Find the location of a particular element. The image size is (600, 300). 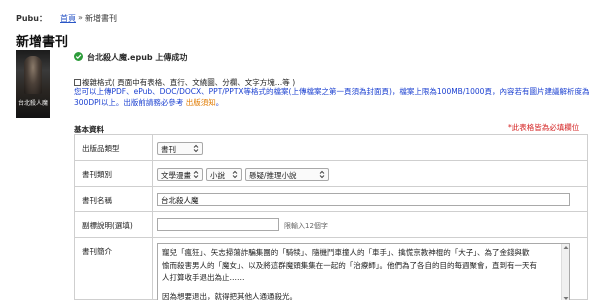

category-label-cell: 書刊類別 is located at coordinates (114, 173).